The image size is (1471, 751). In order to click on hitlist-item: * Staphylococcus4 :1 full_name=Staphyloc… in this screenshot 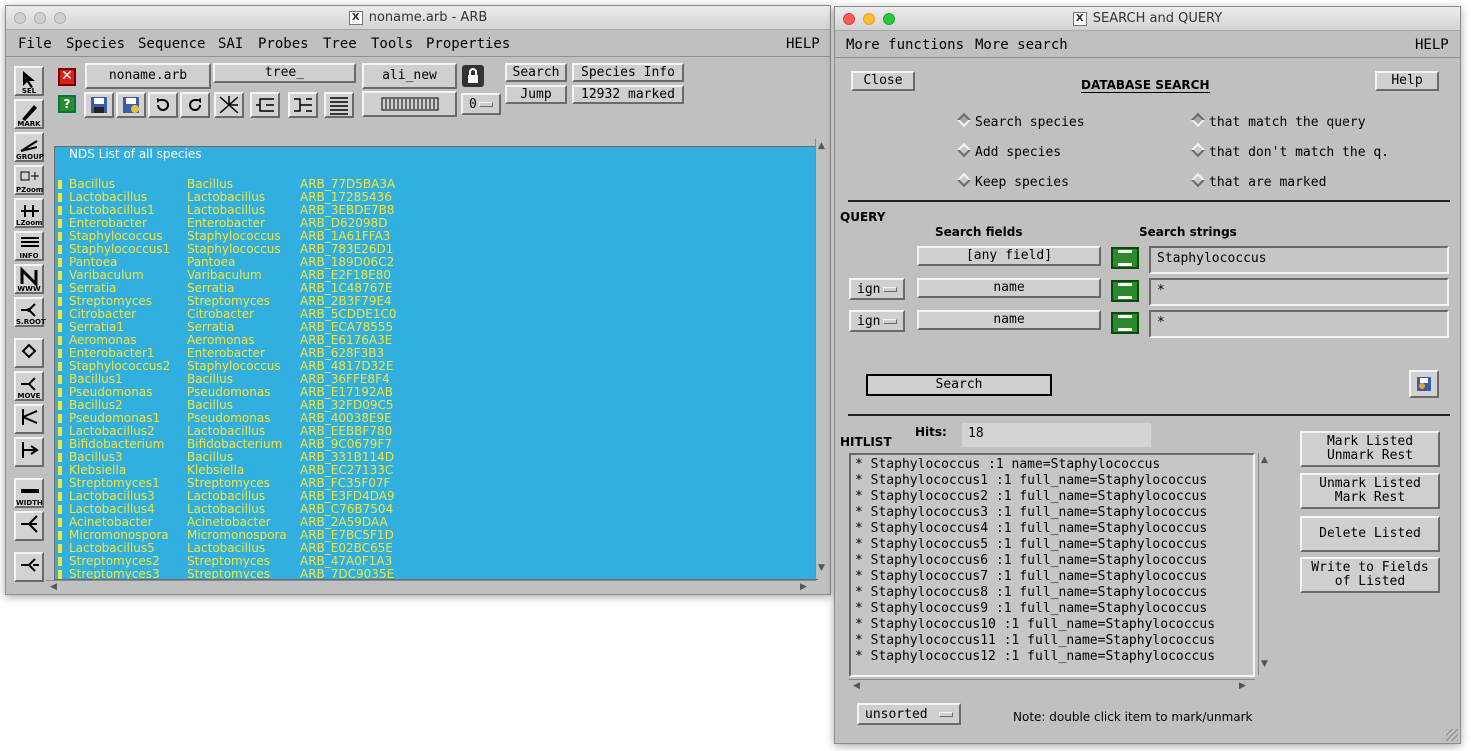, I will do `click(1031, 529)`.